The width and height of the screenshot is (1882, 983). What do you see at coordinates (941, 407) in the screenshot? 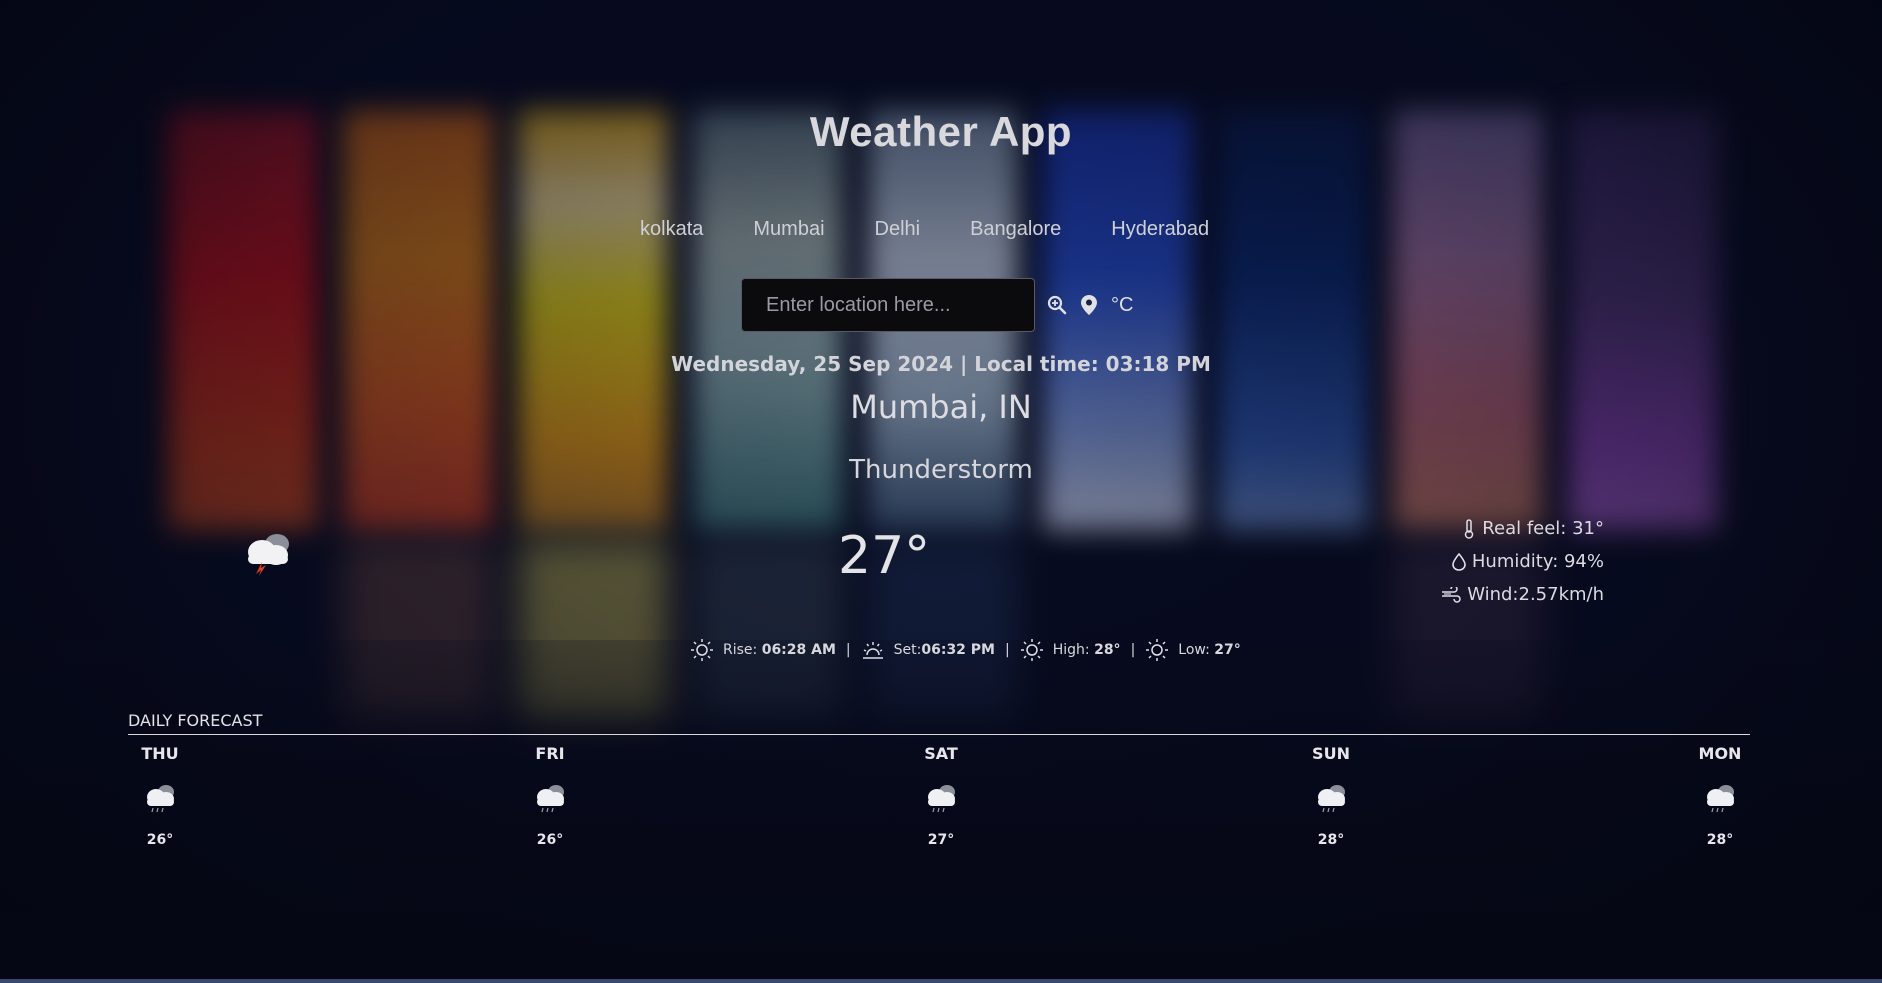
I see `location-name: Mumbai, IN` at bounding box center [941, 407].